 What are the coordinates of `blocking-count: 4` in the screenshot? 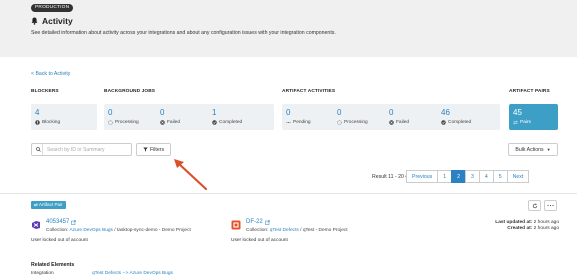 It's located at (37, 112).